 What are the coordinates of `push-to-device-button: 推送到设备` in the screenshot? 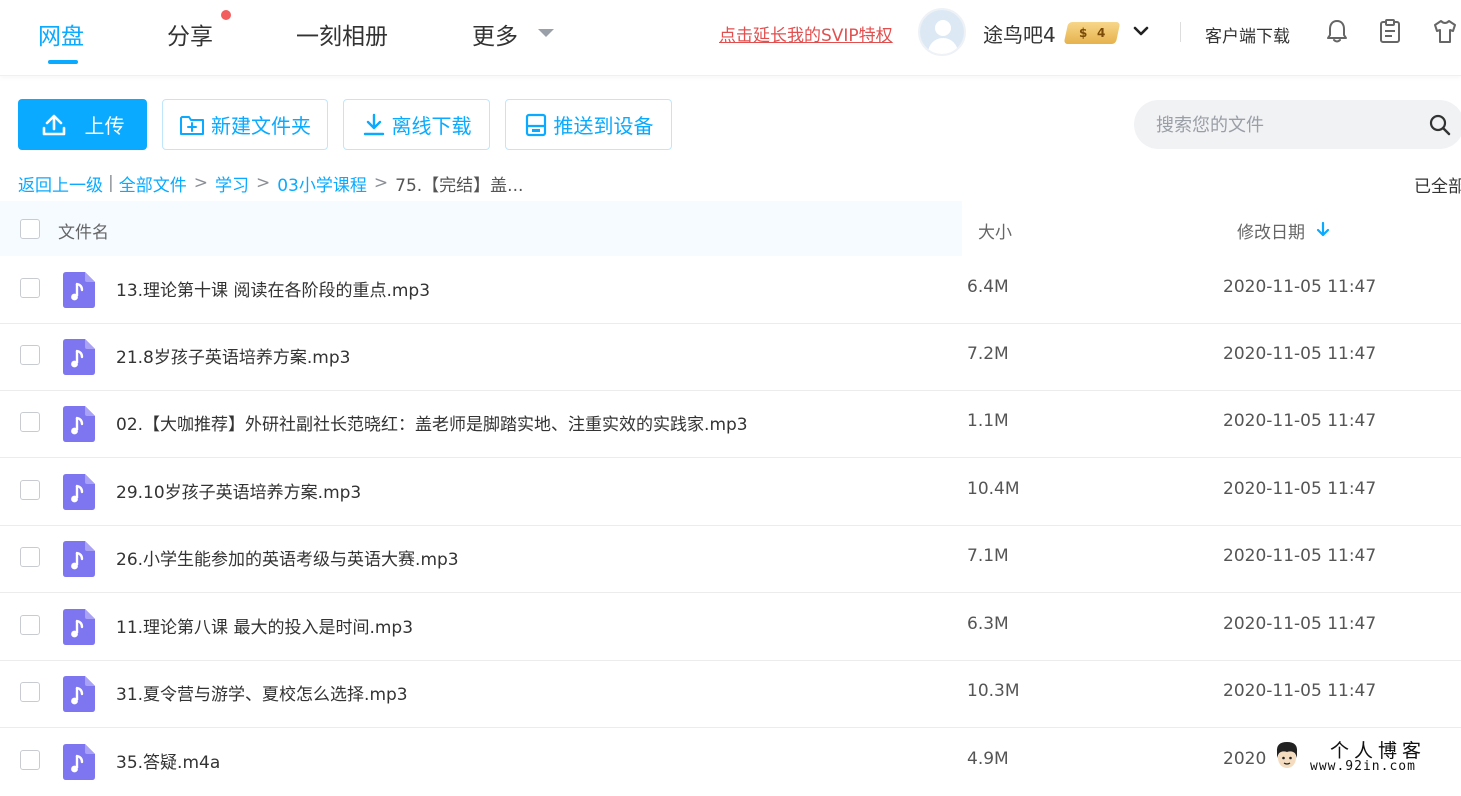 It's located at (588, 124).